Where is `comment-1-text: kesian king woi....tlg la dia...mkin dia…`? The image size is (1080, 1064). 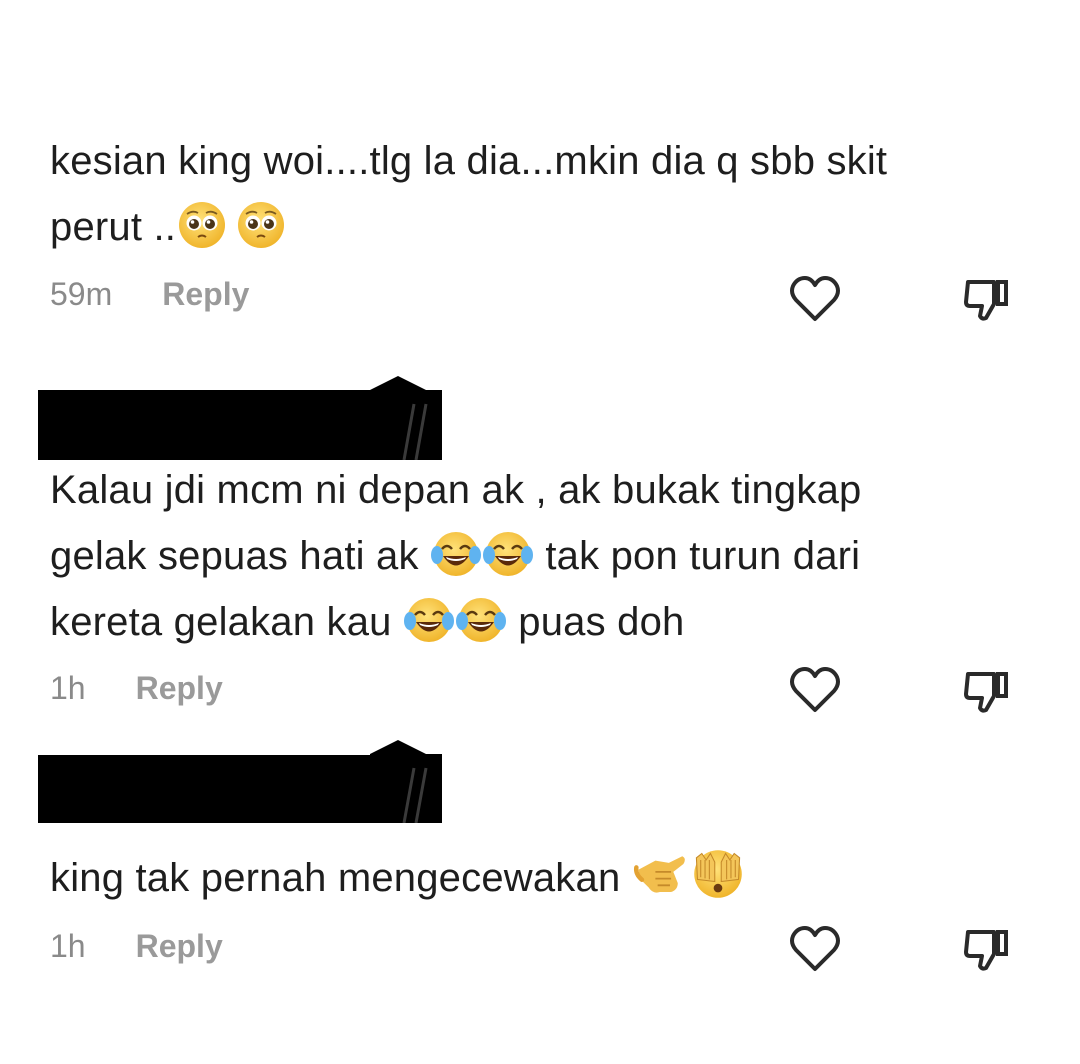 comment-1-text: kesian king woi....tlg la dia...mkin dia… is located at coordinates (468, 194).